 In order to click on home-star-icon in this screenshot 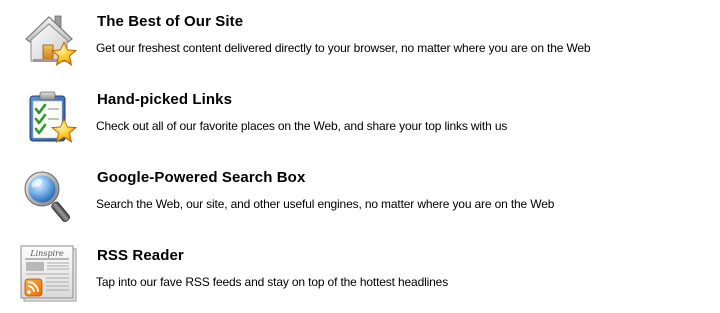, I will do `click(49, 40)`.